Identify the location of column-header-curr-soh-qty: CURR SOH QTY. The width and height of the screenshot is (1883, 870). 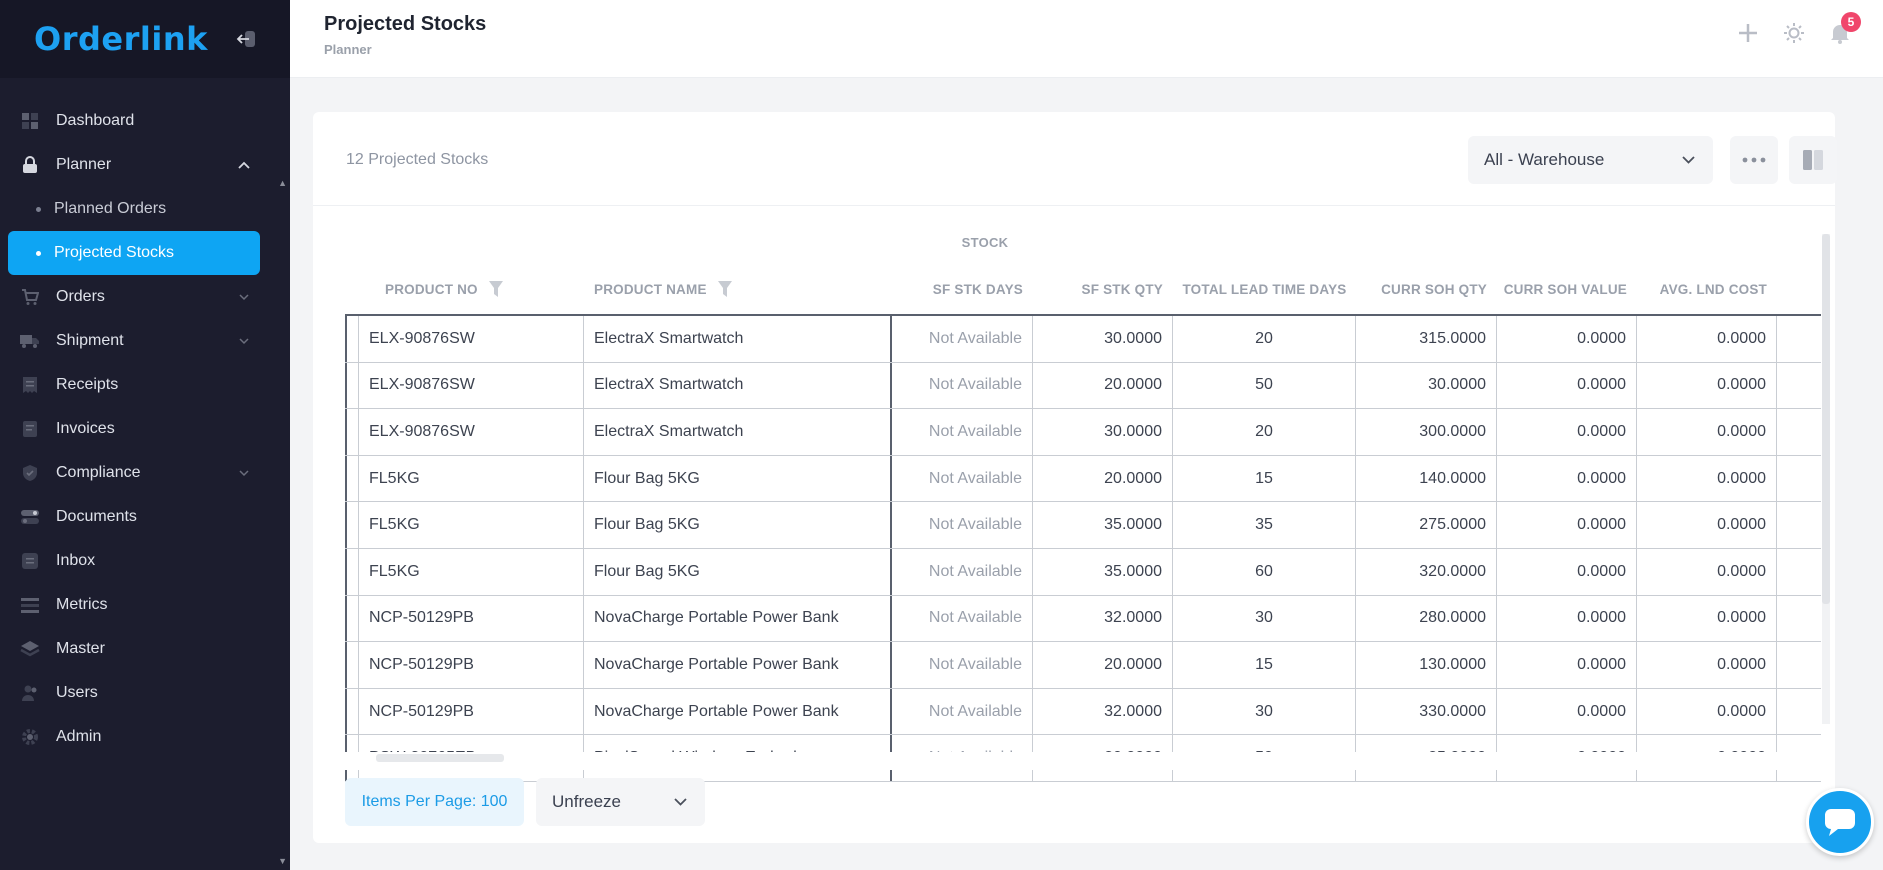
(1426, 289).